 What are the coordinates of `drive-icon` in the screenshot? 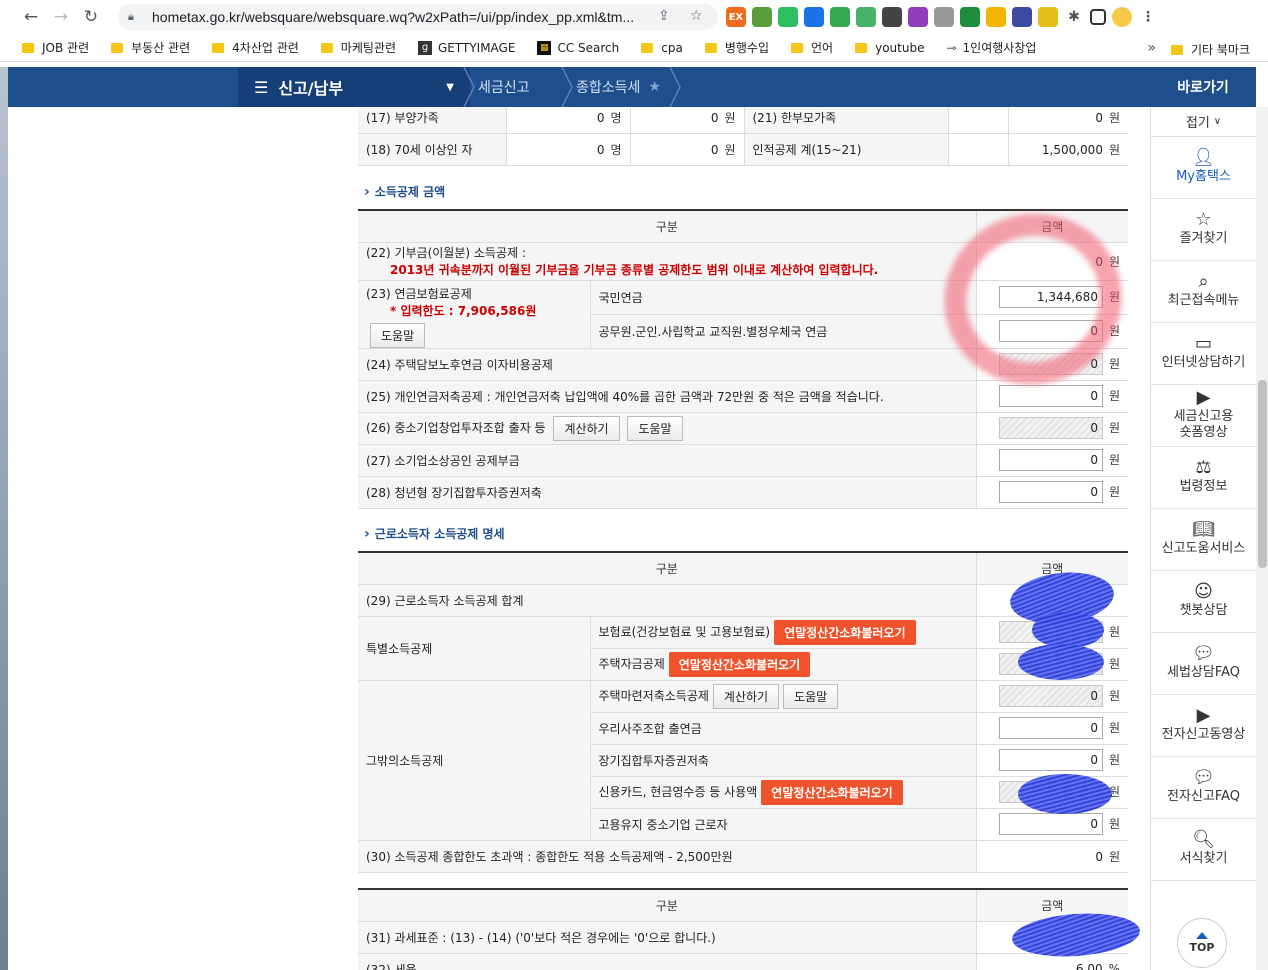 It's located at (840, 17).